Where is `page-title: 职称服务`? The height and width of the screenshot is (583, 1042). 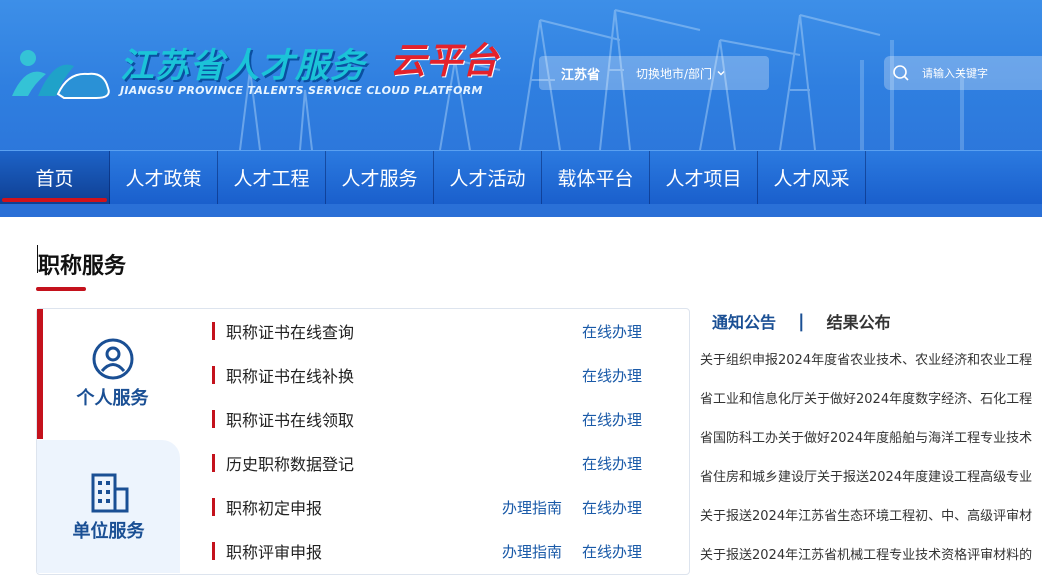 page-title: 职称服务 is located at coordinates (82, 266).